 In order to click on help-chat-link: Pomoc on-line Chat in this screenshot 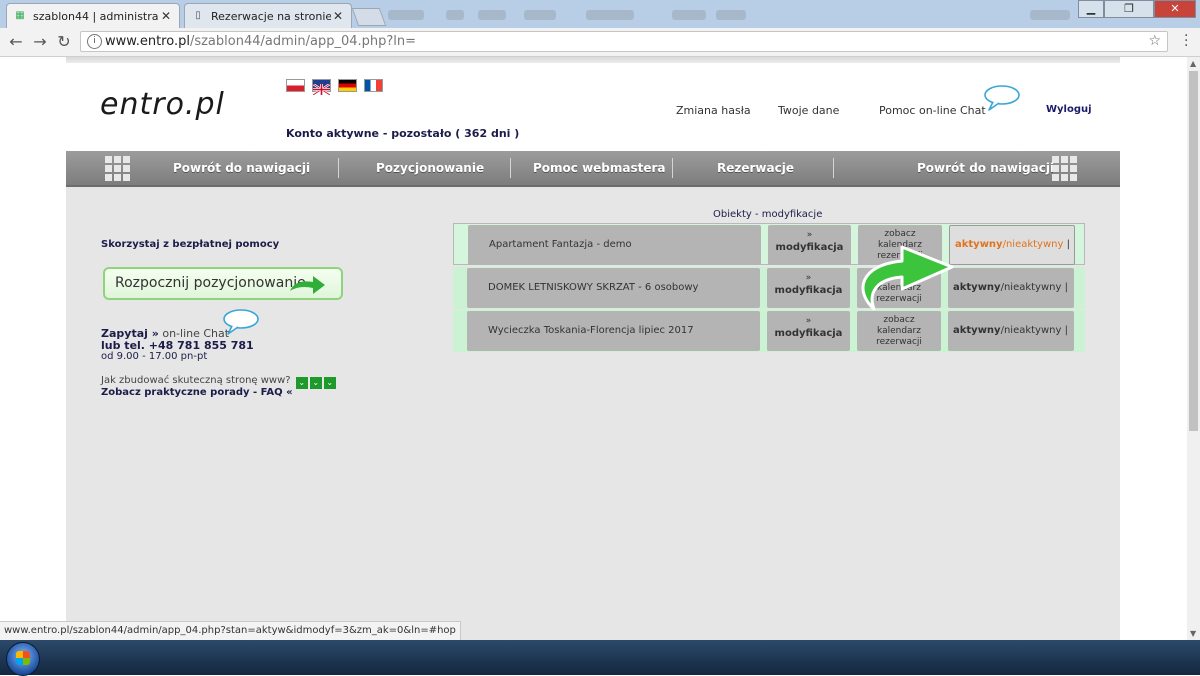, I will do `click(932, 110)`.